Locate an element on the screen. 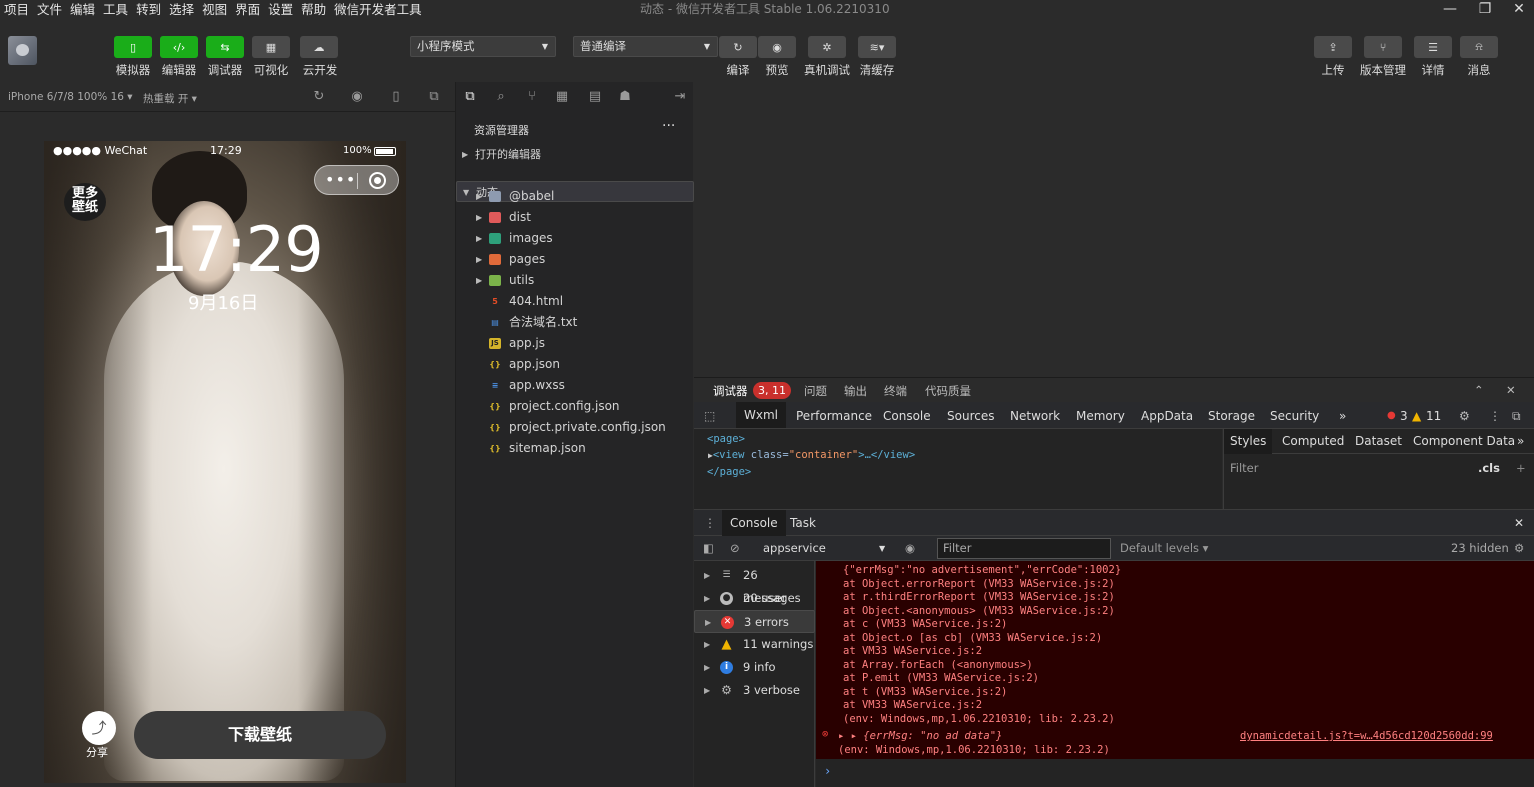 This screenshot has height=787, width=1534. more-dots-icon: ••• is located at coordinates (340, 179).